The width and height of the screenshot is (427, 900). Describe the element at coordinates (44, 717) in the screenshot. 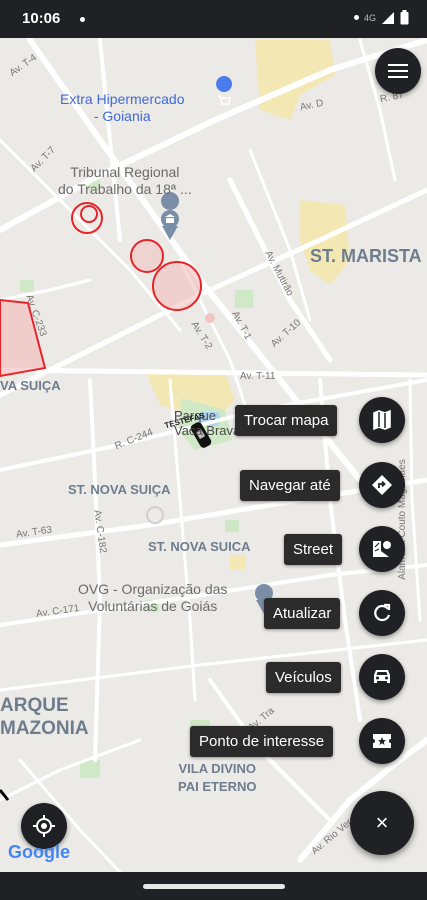

I see `district-label: ARQUE MAZONIA` at that location.